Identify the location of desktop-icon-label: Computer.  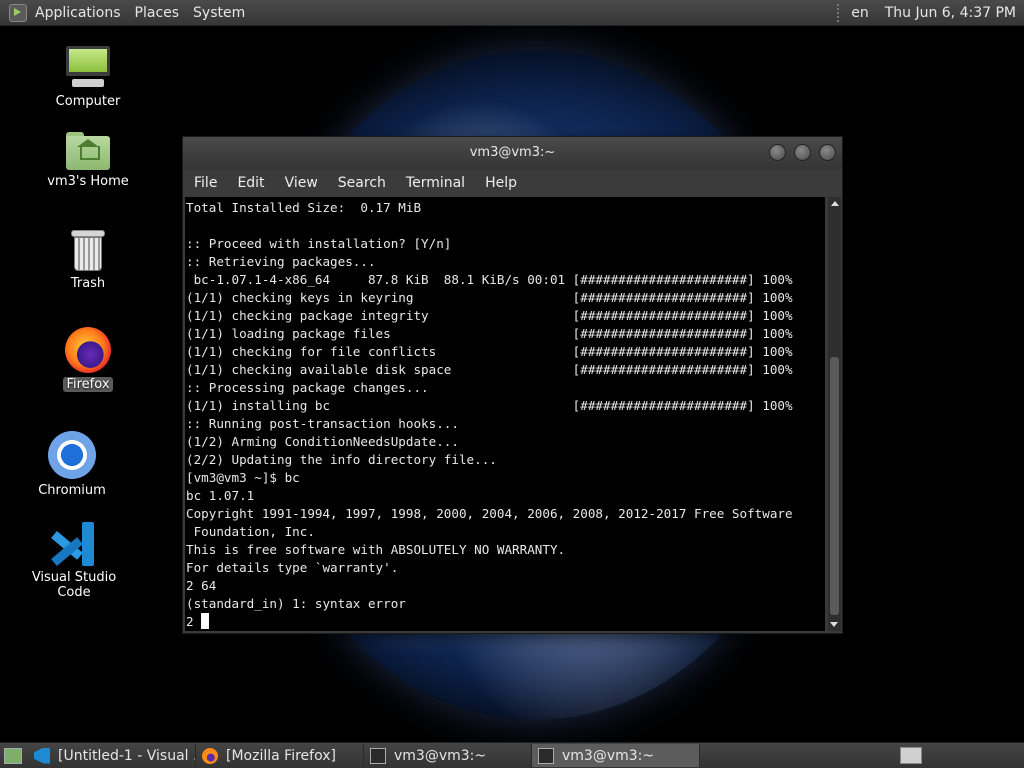
(88, 101).